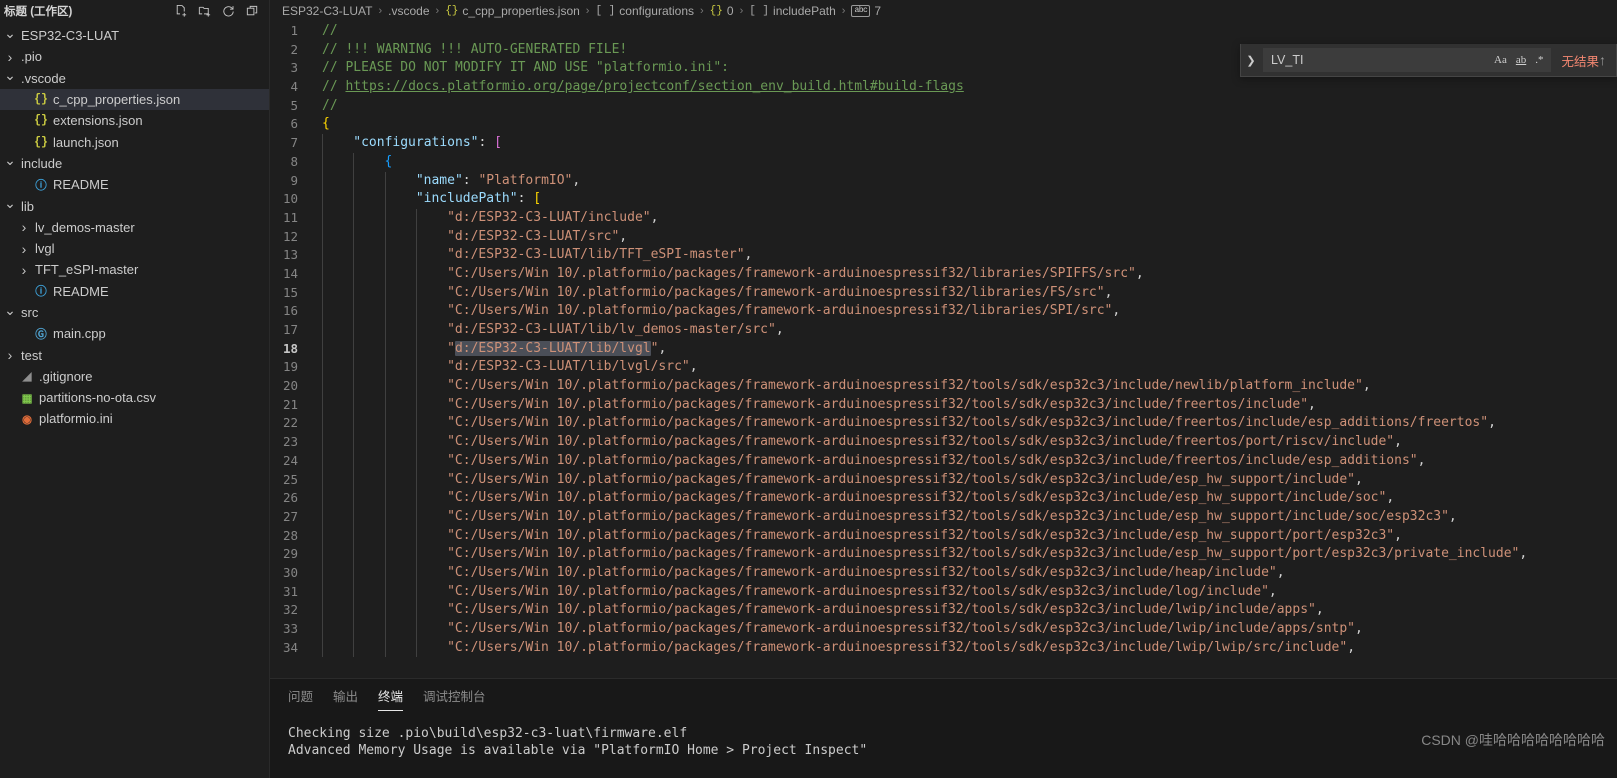 The width and height of the screenshot is (1617, 778). Describe the element at coordinates (792, 11) in the screenshot. I see `breadcrumb-item-includepath: [ ] includePath` at that location.